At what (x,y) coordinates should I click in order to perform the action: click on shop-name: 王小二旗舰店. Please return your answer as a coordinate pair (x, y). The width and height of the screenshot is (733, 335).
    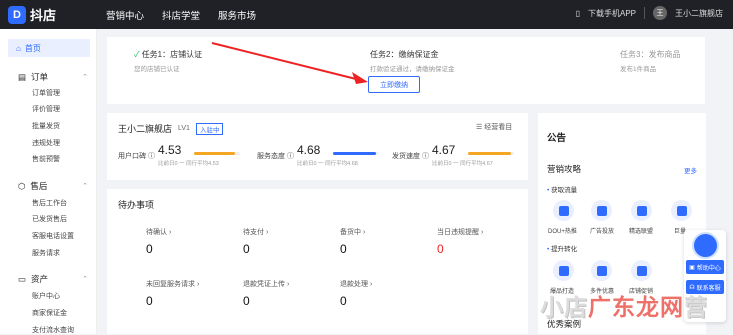
    Looking at the image, I should click on (699, 13).